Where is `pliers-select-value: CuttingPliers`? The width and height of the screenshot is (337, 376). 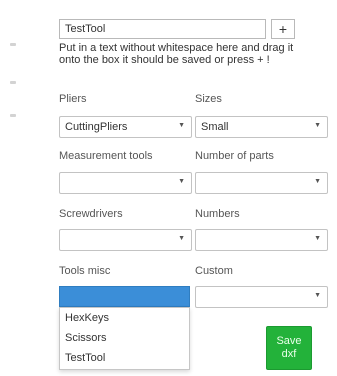
pliers-select-value: CuttingPliers is located at coordinates (96, 127).